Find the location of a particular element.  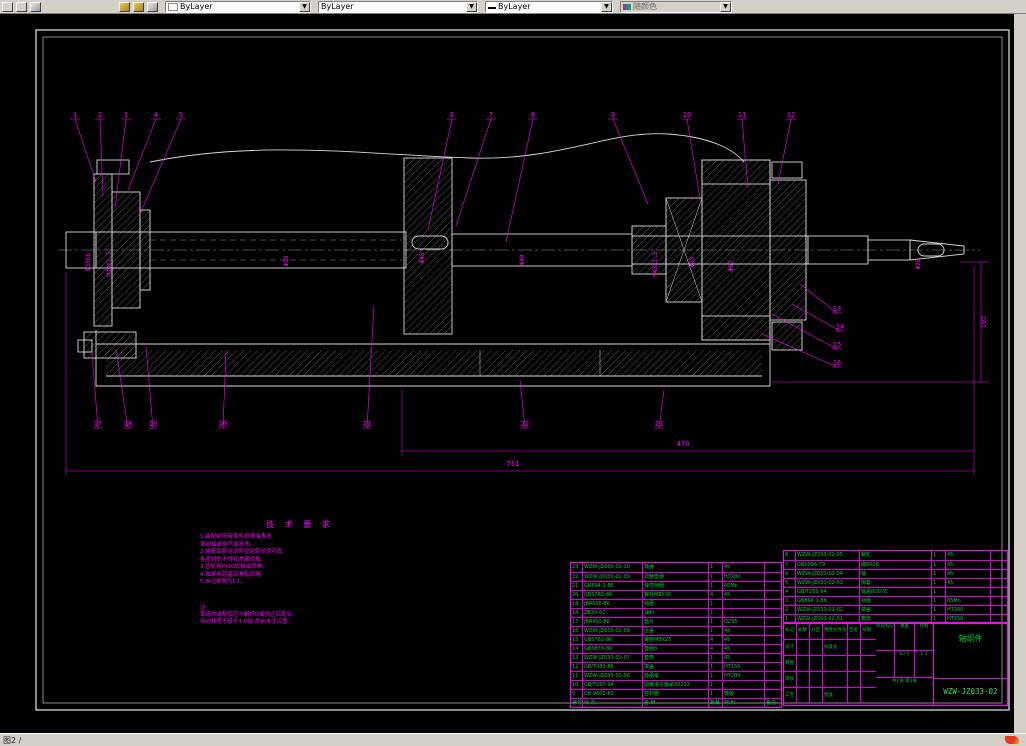

callout-number: 1 is located at coordinates (75, 115).